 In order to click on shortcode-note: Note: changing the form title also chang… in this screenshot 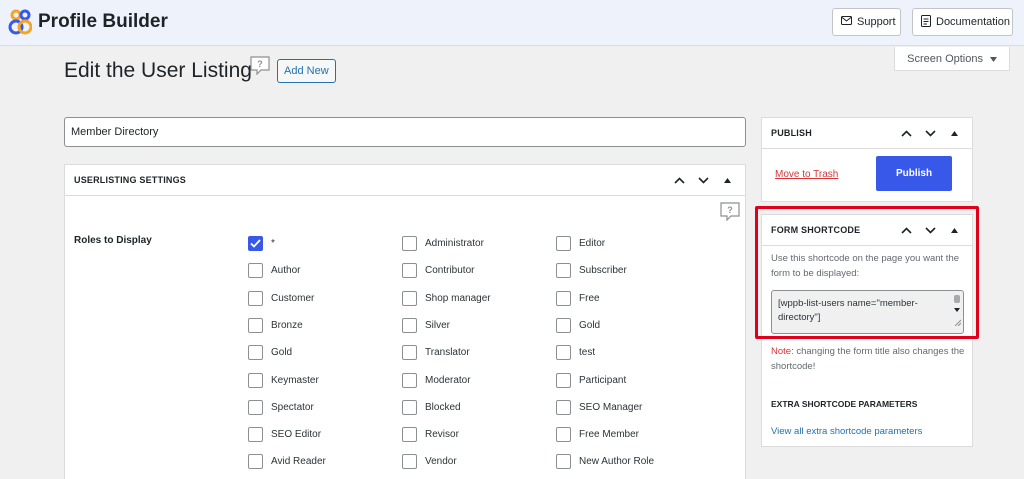, I will do `click(871, 359)`.